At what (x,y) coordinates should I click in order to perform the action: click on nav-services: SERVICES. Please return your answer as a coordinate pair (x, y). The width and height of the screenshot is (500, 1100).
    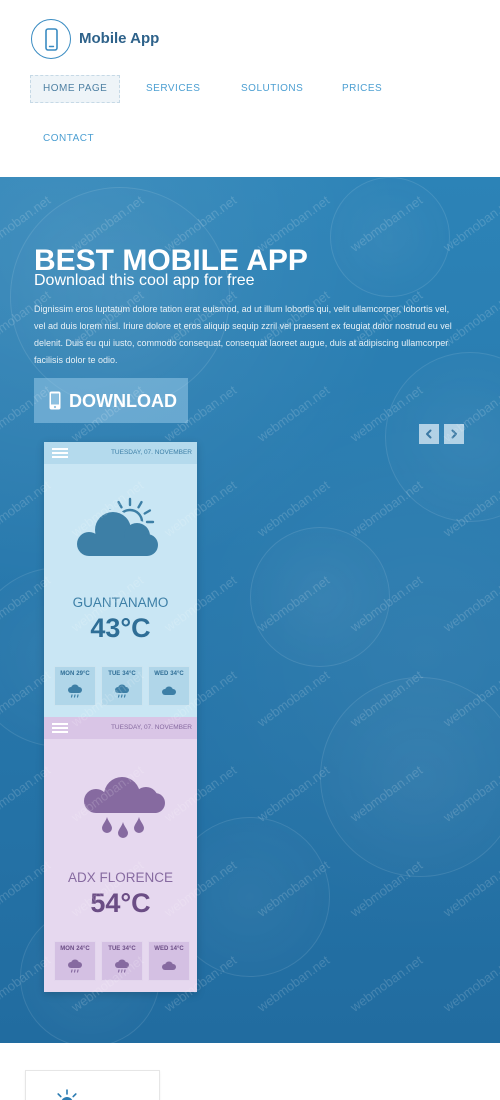
    Looking at the image, I should click on (173, 89).